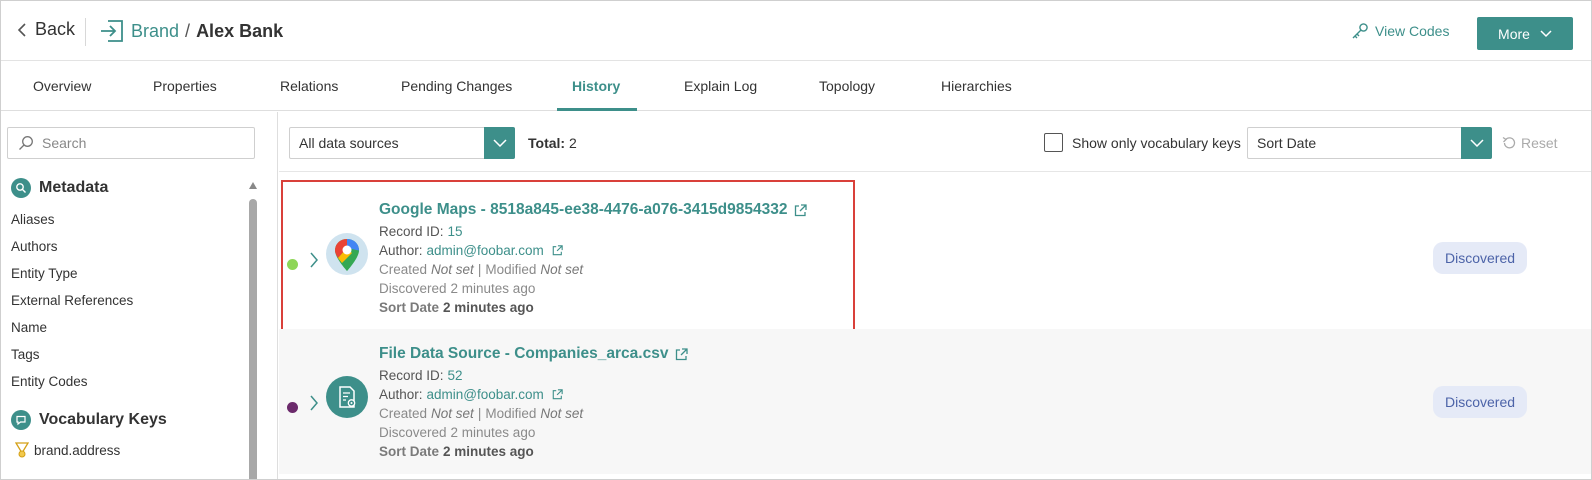 The image size is (1592, 480). I want to click on sidebar-scrollbar, so click(253, 330).